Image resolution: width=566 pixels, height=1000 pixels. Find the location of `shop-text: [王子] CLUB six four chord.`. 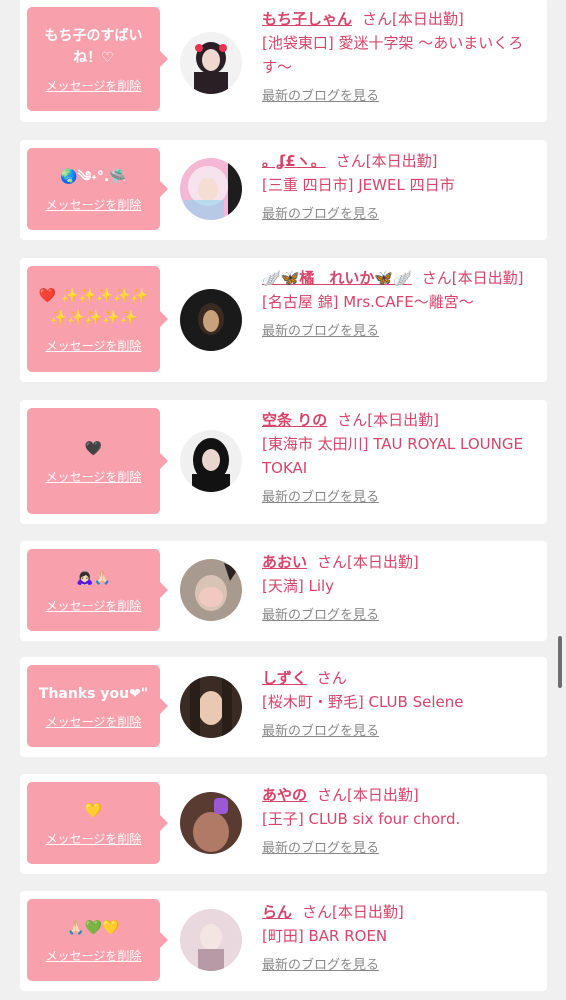

shop-text: [王子] CLUB six four chord. is located at coordinates (361, 819).